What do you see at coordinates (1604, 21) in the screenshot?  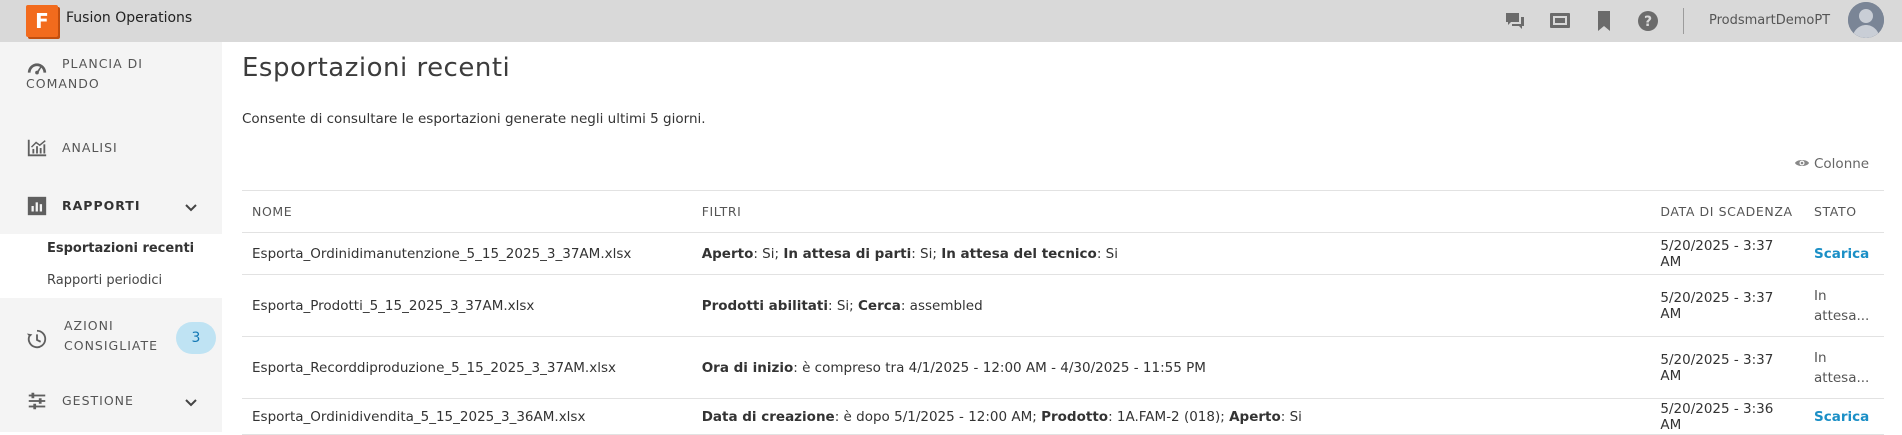 I see `bookmark-icon` at bounding box center [1604, 21].